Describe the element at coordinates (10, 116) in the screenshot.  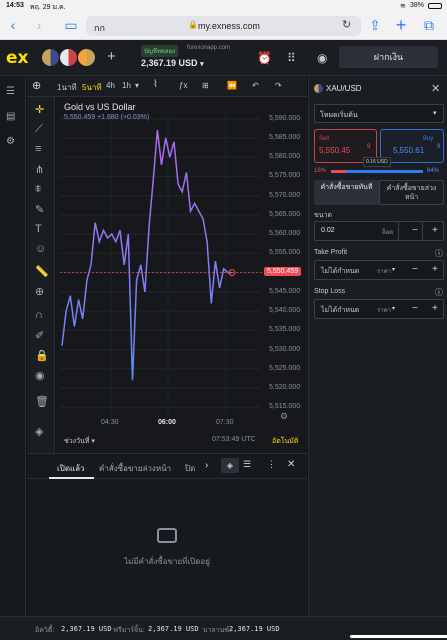
I see `calendar-icon: ▤` at that location.